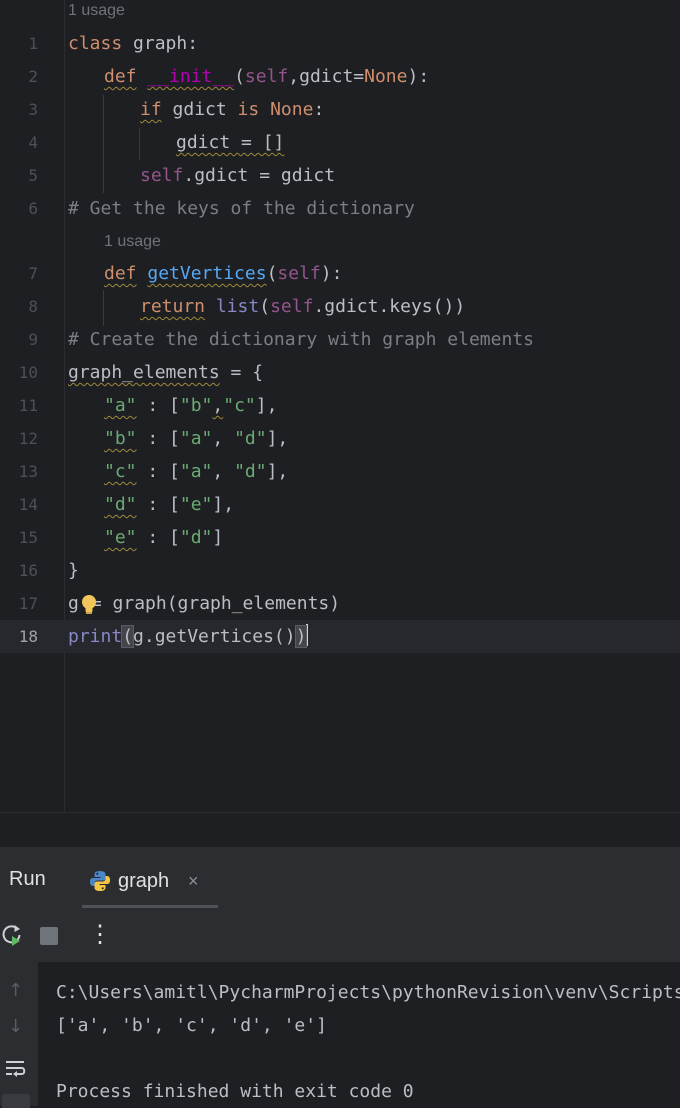 The height and width of the screenshot is (1108, 680). Describe the element at coordinates (150, 906) in the screenshot. I see `tab-underline` at that location.